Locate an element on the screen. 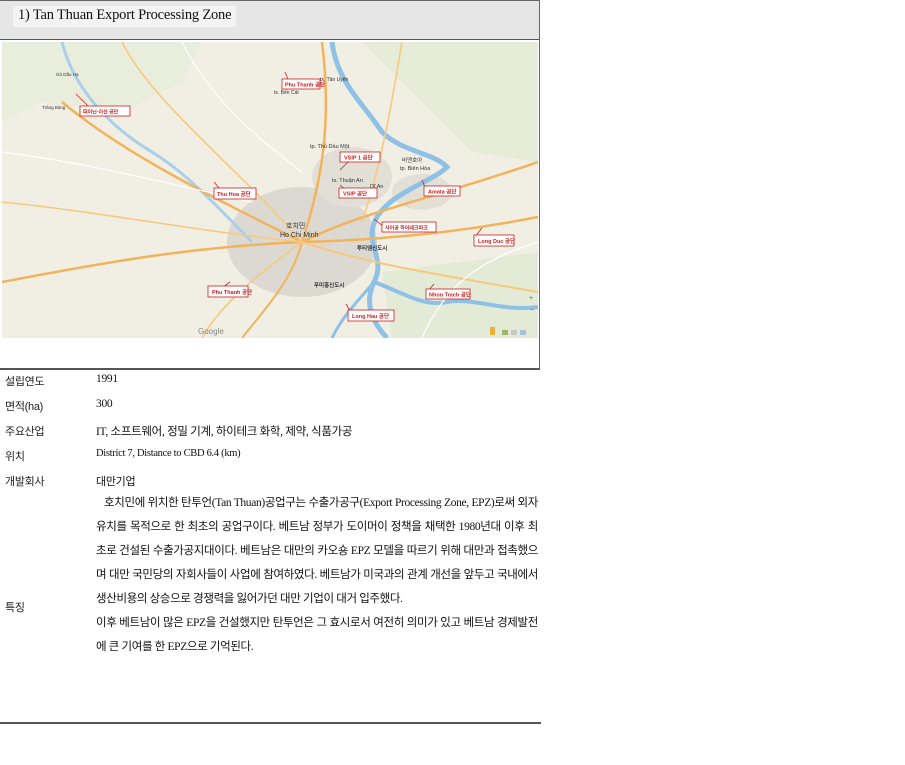  zone-label-phu-thanh: Phu Thanh 공단 is located at coordinates (305, 85).